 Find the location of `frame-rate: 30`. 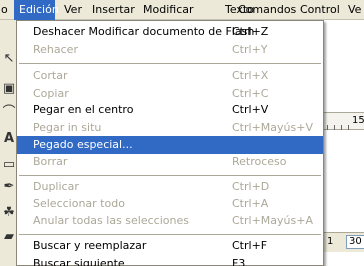

frame-rate: 30 is located at coordinates (355, 242).